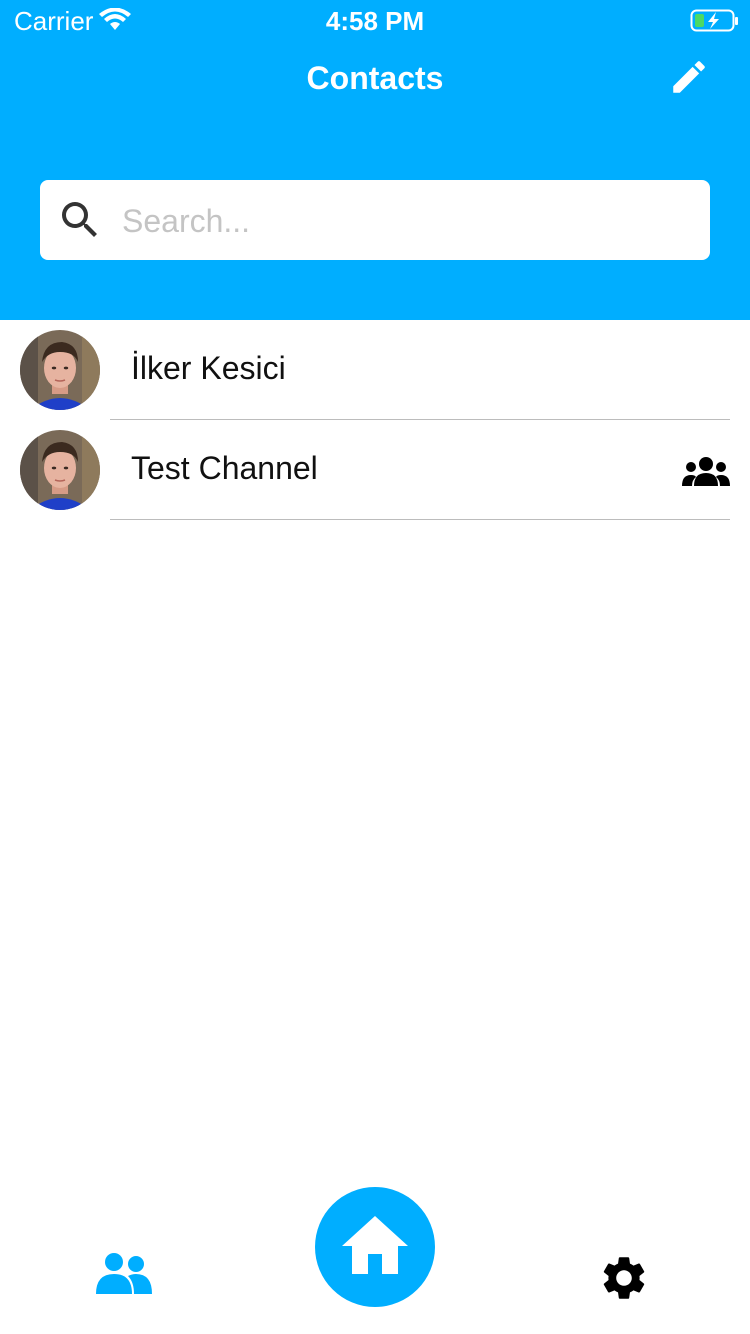  Describe the element at coordinates (80, 222) in the screenshot. I see `search-icon` at that location.